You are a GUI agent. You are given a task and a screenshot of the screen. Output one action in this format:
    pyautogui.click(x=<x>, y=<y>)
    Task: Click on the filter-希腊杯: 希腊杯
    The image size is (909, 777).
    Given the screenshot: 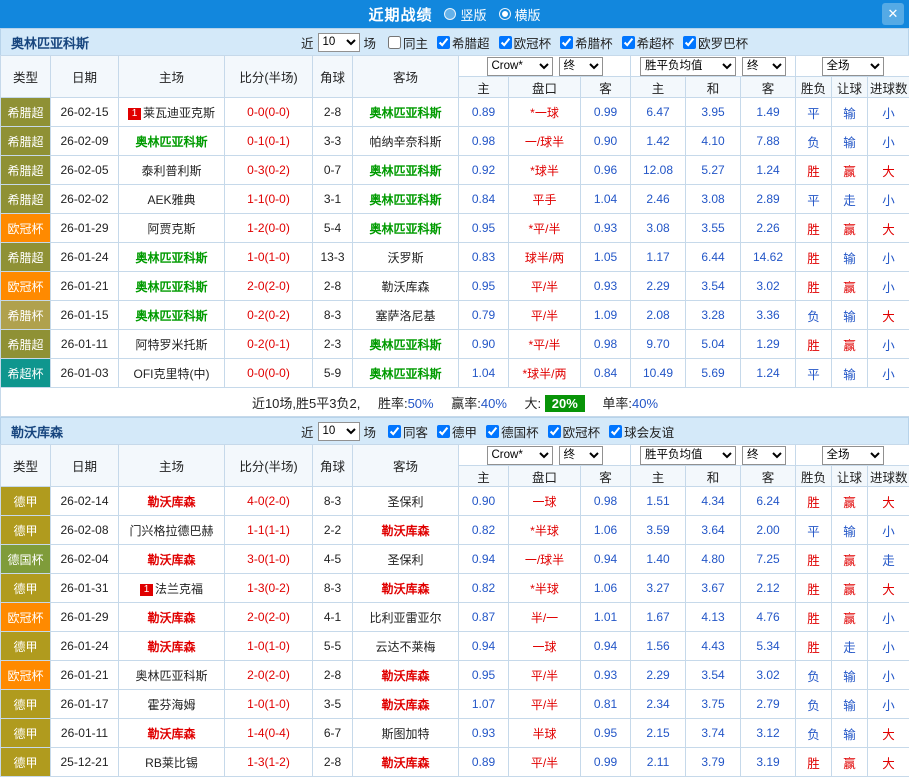 What is the action you would take?
    pyautogui.click(x=586, y=42)
    